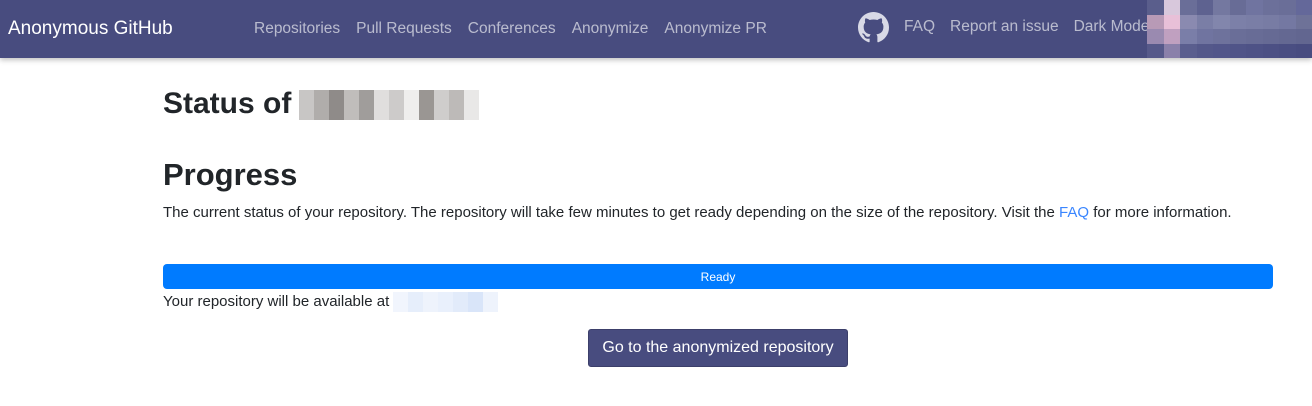 The height and width of the screenshot is (406, 1312). I want to click on user-avatar, so click(1229, 29).